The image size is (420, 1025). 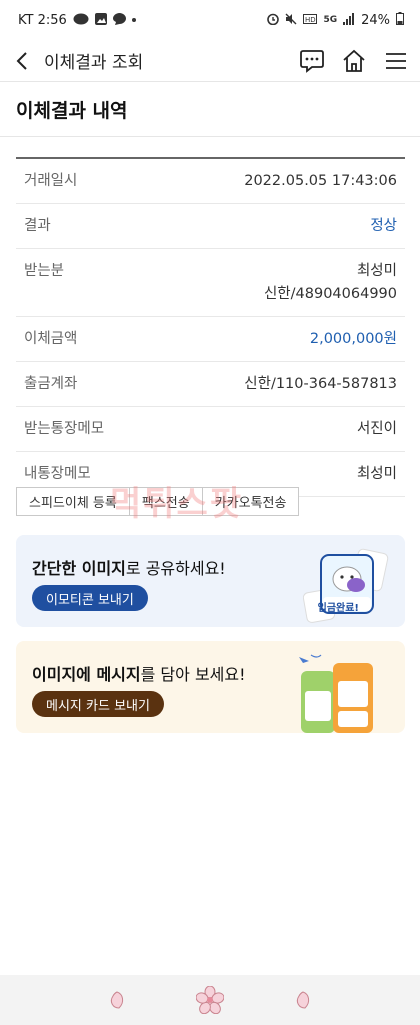 I want to click on detail-row-withdraw-account: 출금계좌 신한/110-364-587813, so click(x=210, y=384).